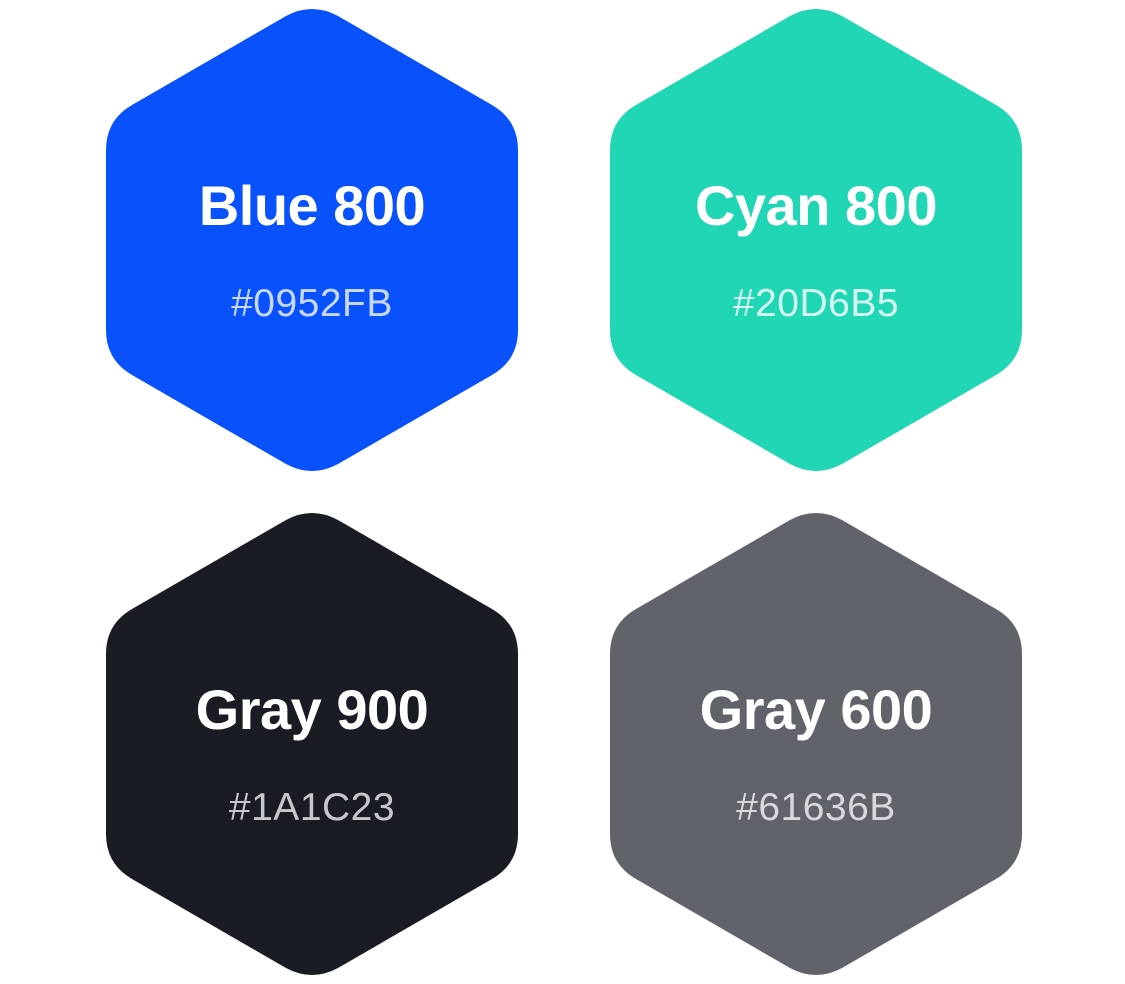  I want to click on swatch-hex-code: #61636B, so click(816, 807).